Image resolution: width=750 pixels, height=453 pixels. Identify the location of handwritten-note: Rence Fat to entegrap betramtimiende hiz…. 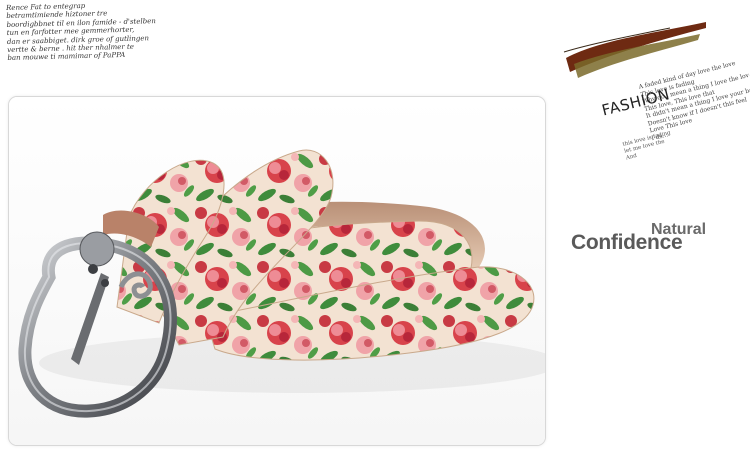
(106, 31).